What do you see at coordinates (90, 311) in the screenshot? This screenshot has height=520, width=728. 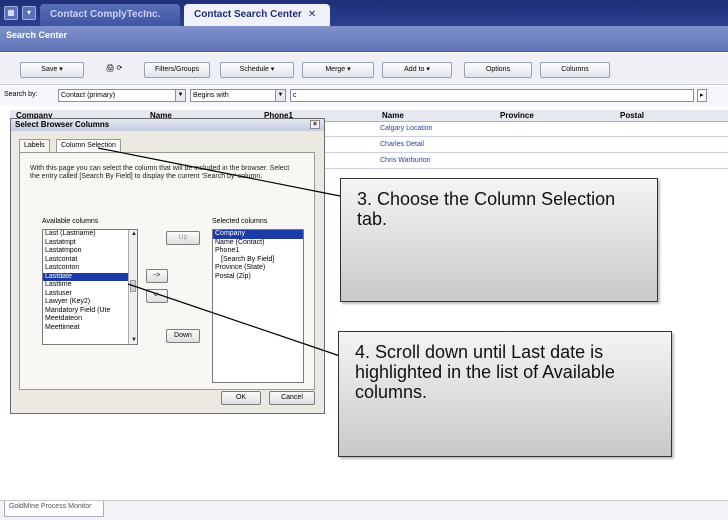 I see `list-item: Mandatory Field (Ute` at bounding box center [90, 311].